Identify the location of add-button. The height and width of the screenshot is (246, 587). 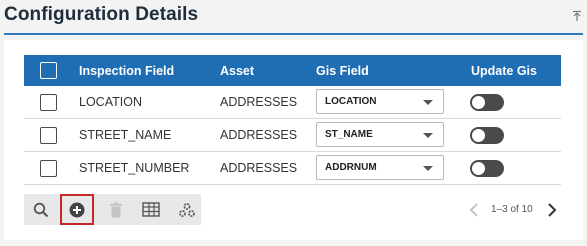
(77, 209).